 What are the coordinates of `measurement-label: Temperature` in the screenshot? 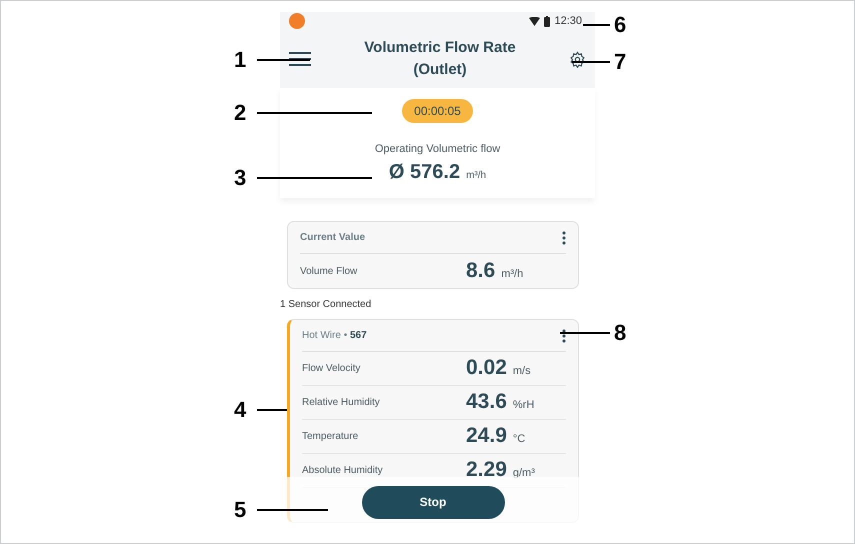 It's located at (330, 437).